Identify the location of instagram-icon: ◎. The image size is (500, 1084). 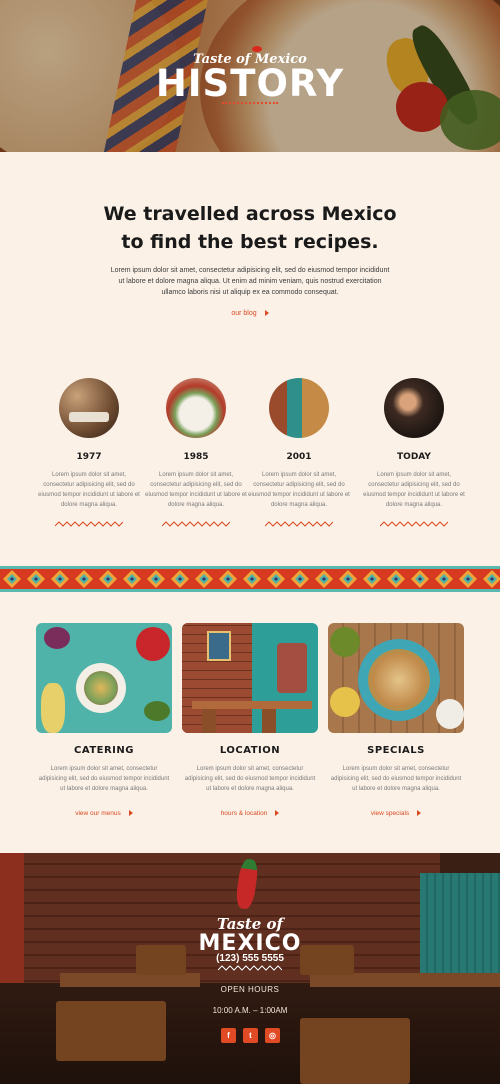
(272, 1035).